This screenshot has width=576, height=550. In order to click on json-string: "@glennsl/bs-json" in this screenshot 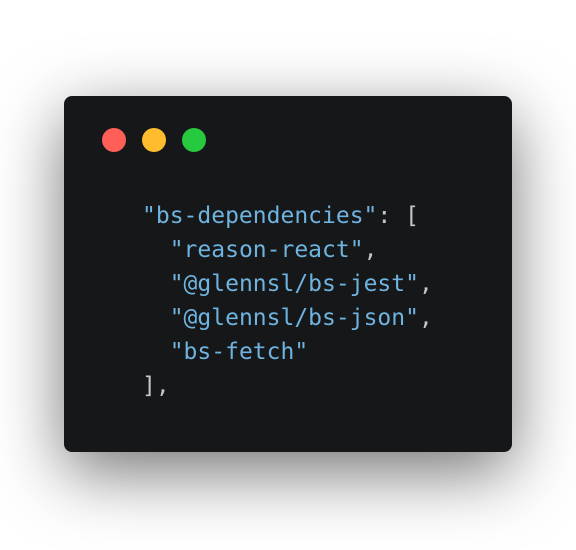, I will do `click(294, 318)`.